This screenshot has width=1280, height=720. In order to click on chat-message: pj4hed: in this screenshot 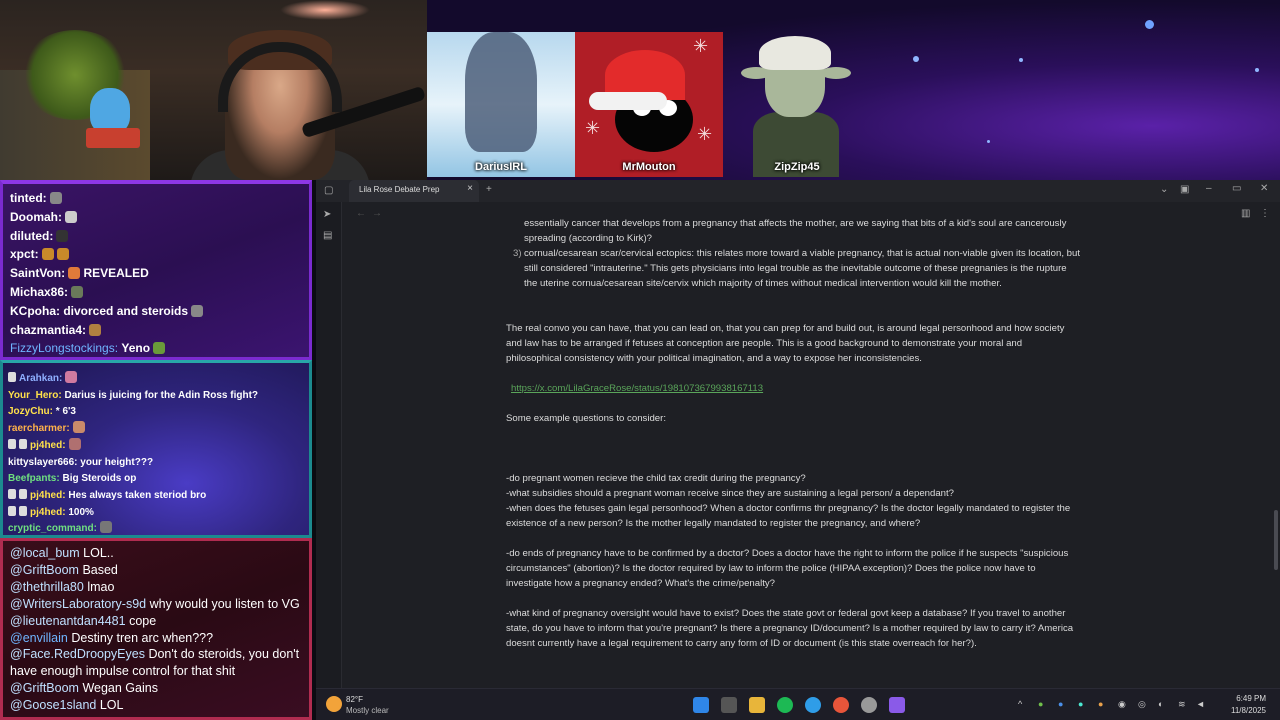, I will do `click(156, 446)`.